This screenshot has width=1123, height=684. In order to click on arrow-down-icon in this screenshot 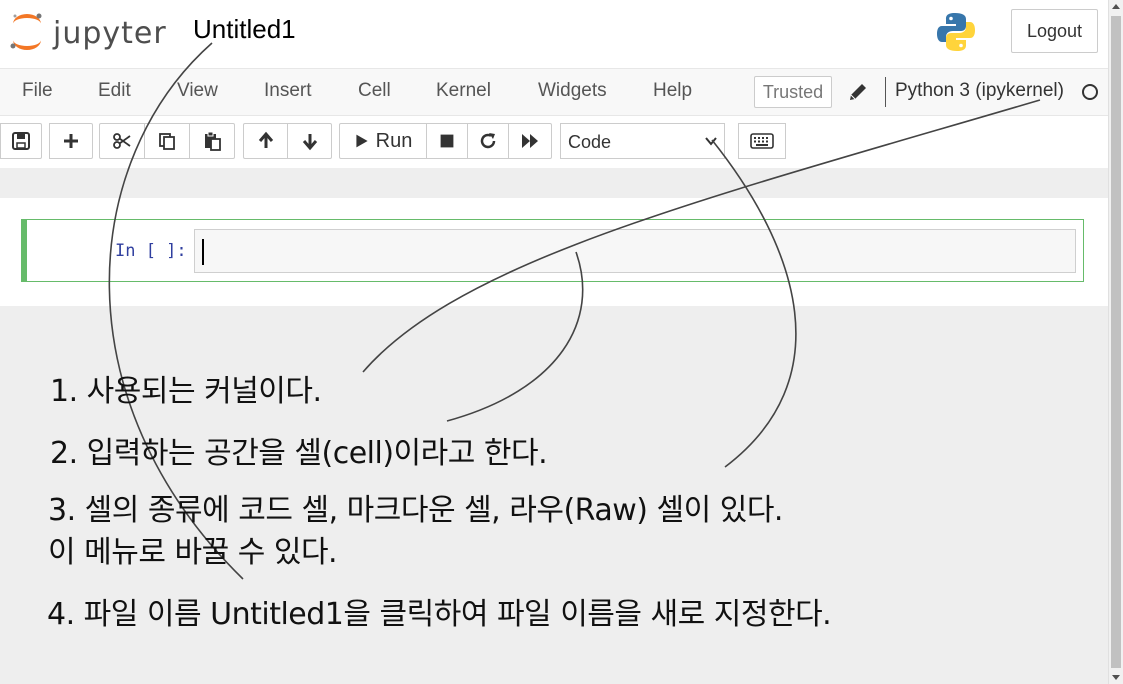, I will do `click(309, 142)`.